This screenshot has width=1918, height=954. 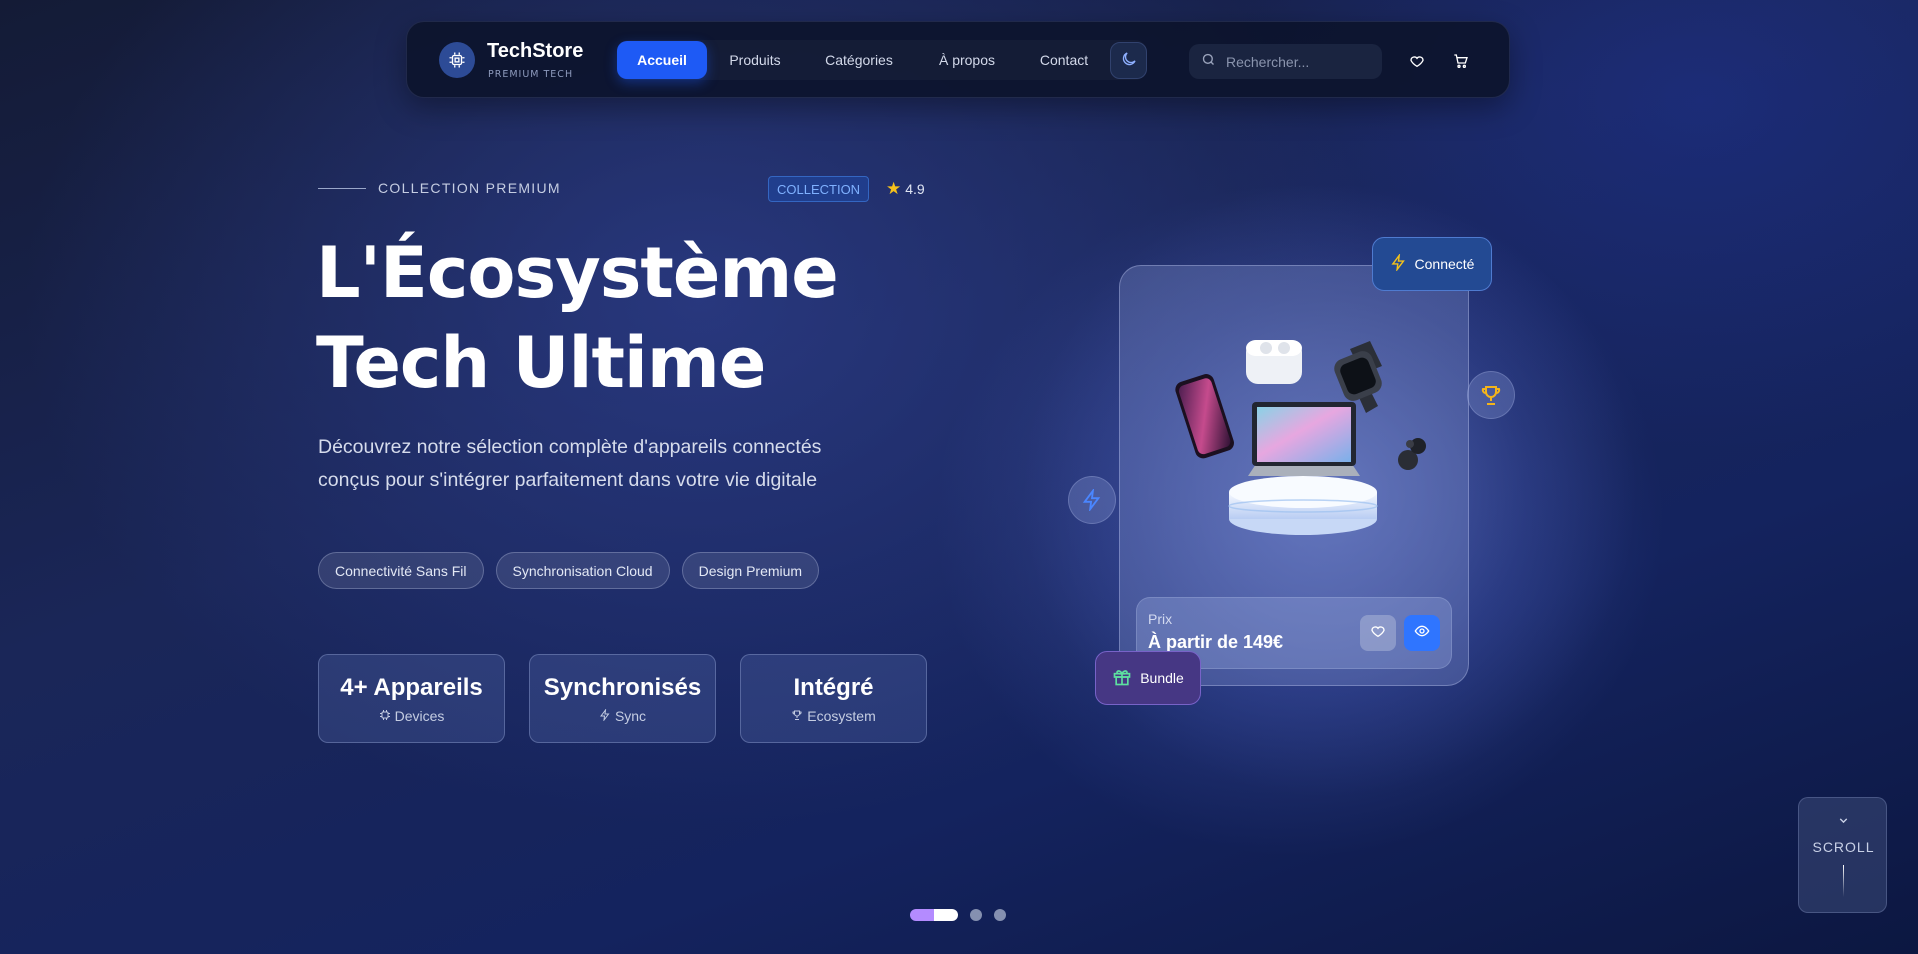 What do you see at coordinates (535, 51) in the screenshot?
I see `brand-name: TechStore` at bounding box center [535, 51].